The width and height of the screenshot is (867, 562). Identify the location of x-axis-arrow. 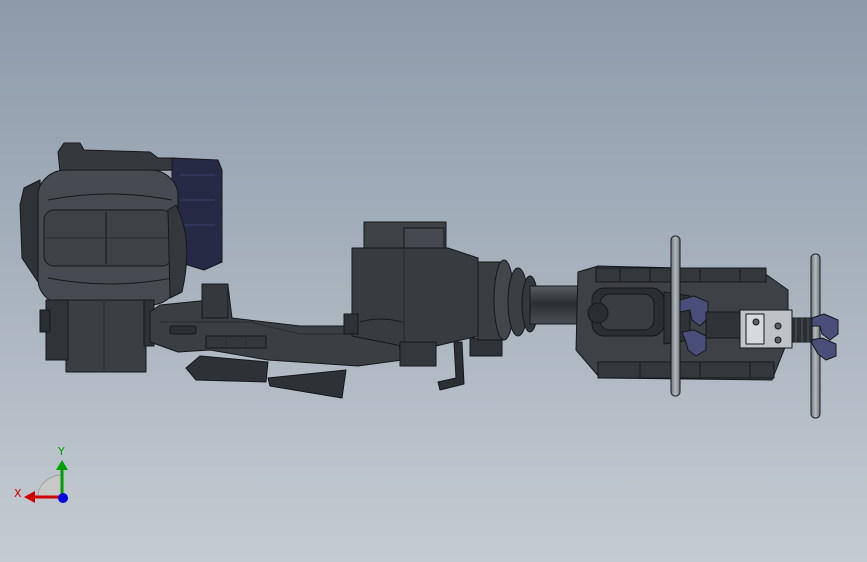
(29, 497).